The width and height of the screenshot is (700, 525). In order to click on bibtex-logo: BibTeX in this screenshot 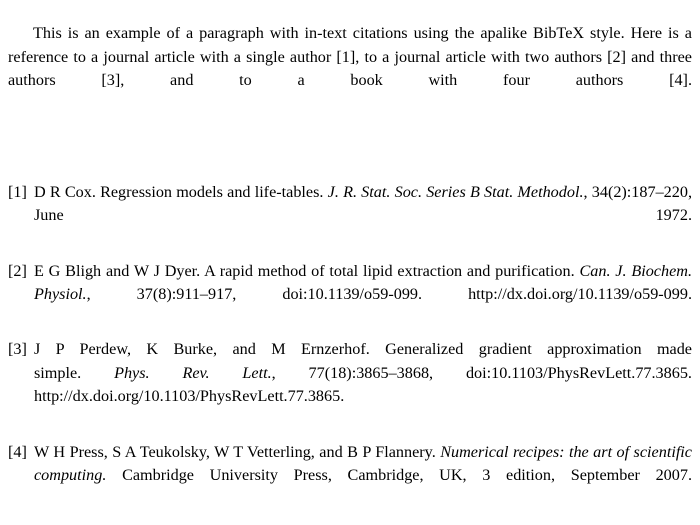, I will do `click(559, 33)`.